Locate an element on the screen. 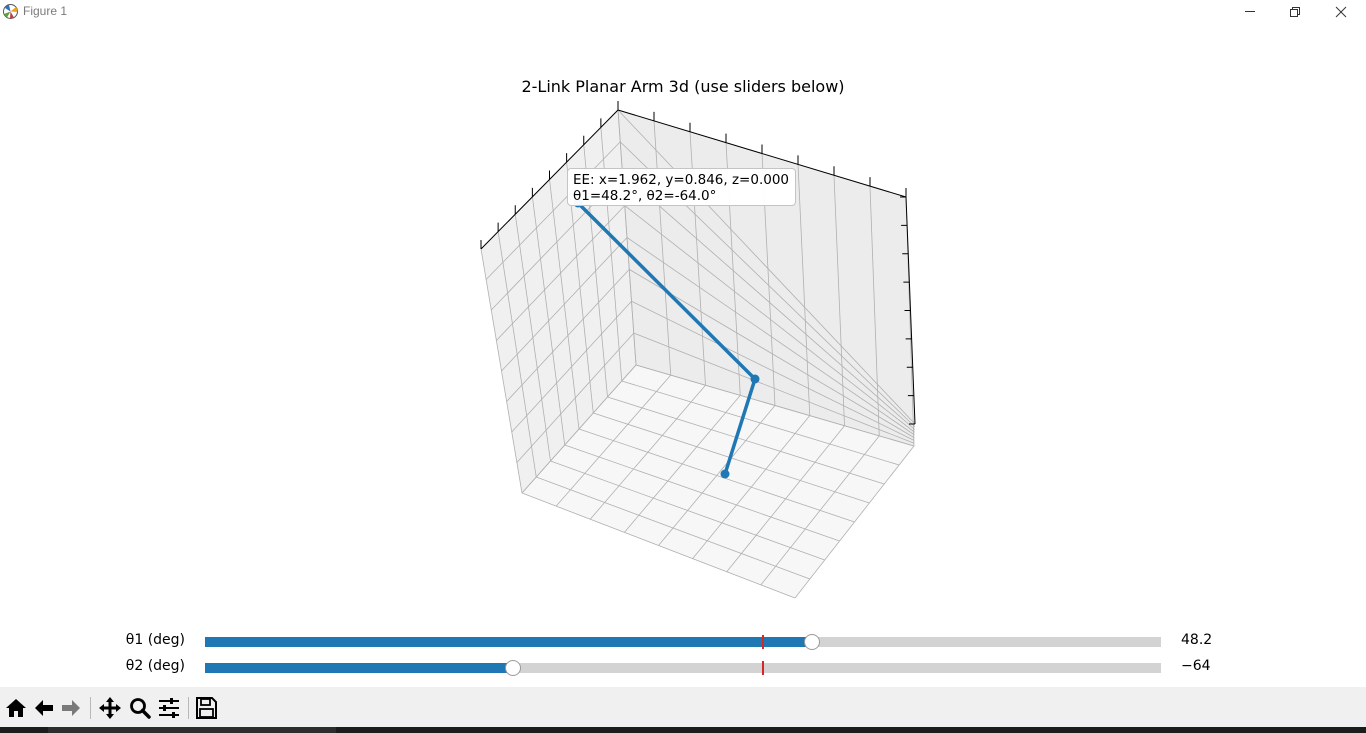 This screenshot has height=733, width=1366. slider-theta1: θ1 (deg) 48.2 is located at coordinates (683, 642).